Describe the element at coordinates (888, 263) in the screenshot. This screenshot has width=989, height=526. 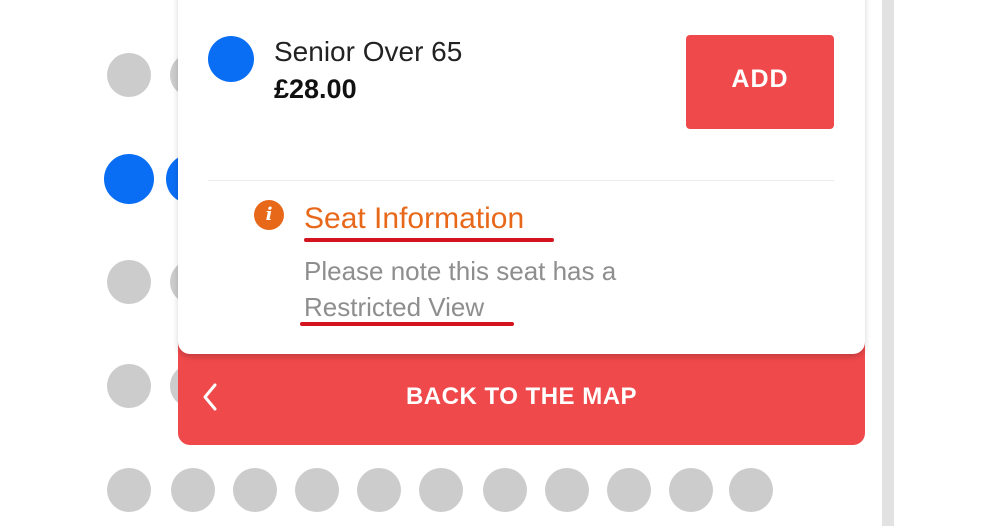
I see `scrollbar` at that location.